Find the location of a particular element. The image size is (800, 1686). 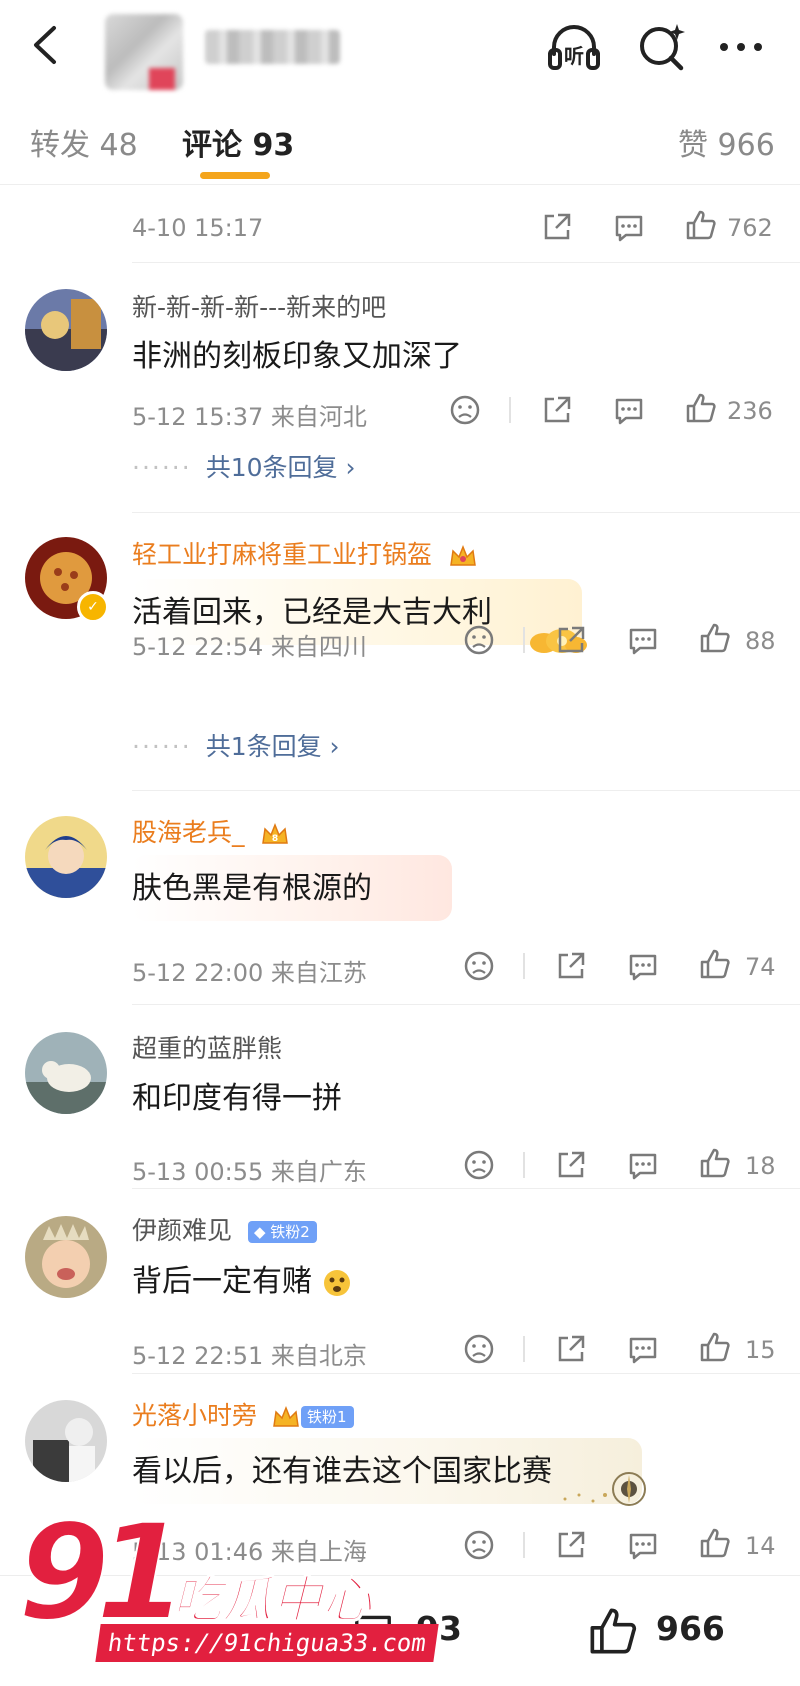

search-button is located at coordinates (662, 47).